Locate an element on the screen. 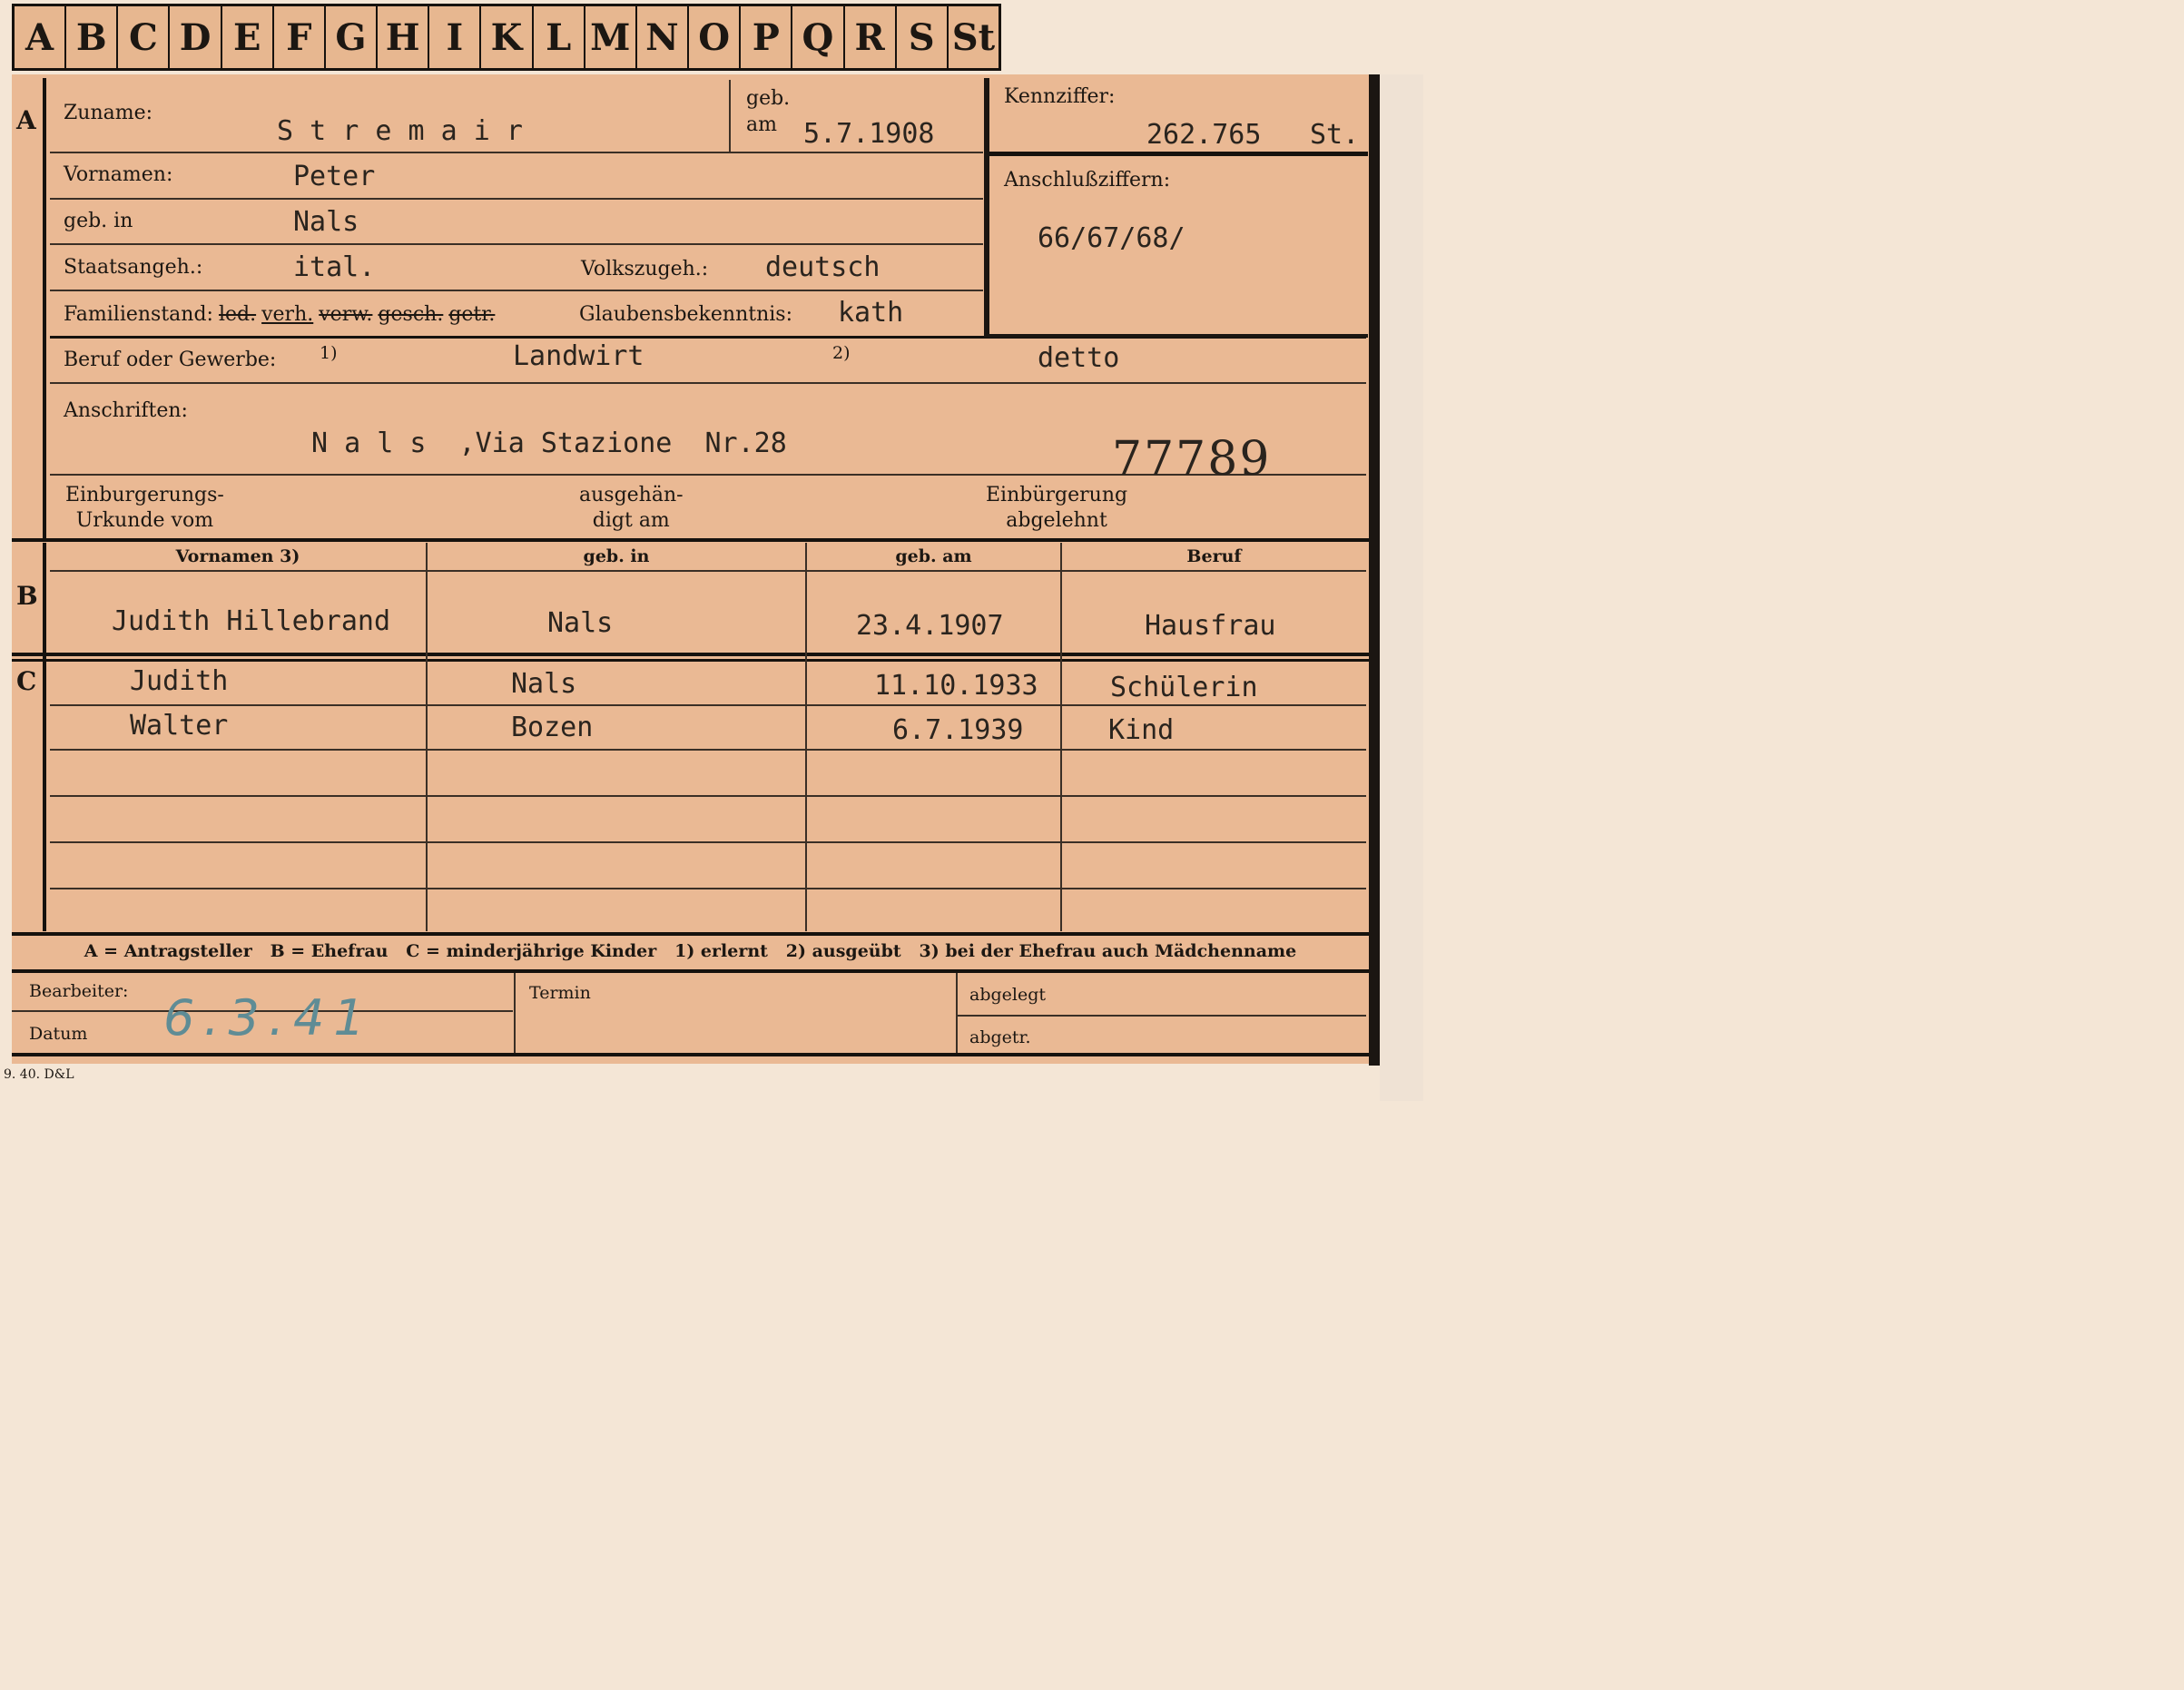  child-birthplace: Nals is located at coordinates (544, 684).